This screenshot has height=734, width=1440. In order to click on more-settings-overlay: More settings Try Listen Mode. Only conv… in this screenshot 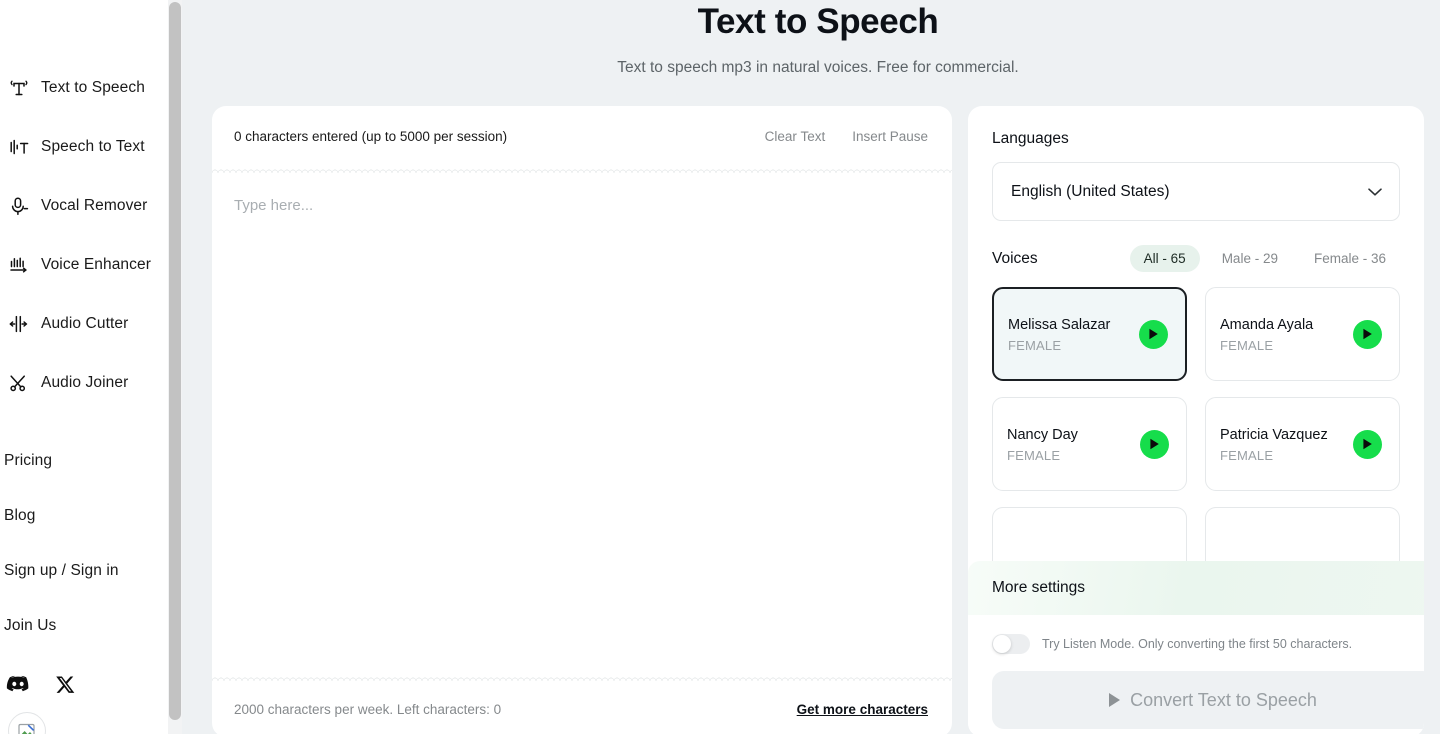, I will do `click(1196, 647)`.